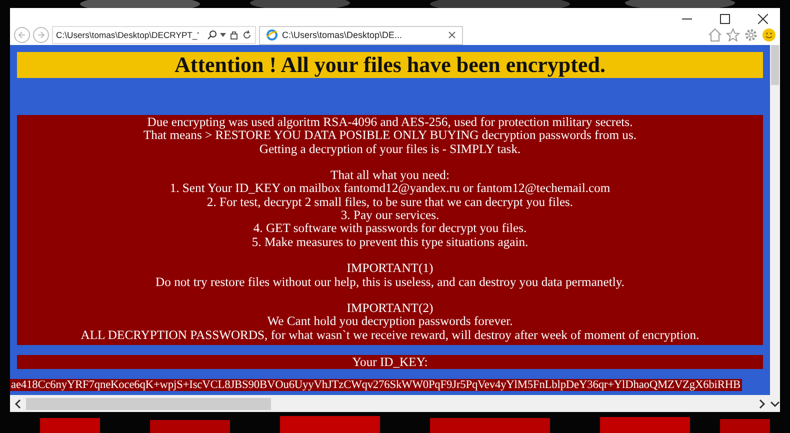  Describe the element at coordinates (247, 35) in the screenshot. I see `refresh-icon` at that location.